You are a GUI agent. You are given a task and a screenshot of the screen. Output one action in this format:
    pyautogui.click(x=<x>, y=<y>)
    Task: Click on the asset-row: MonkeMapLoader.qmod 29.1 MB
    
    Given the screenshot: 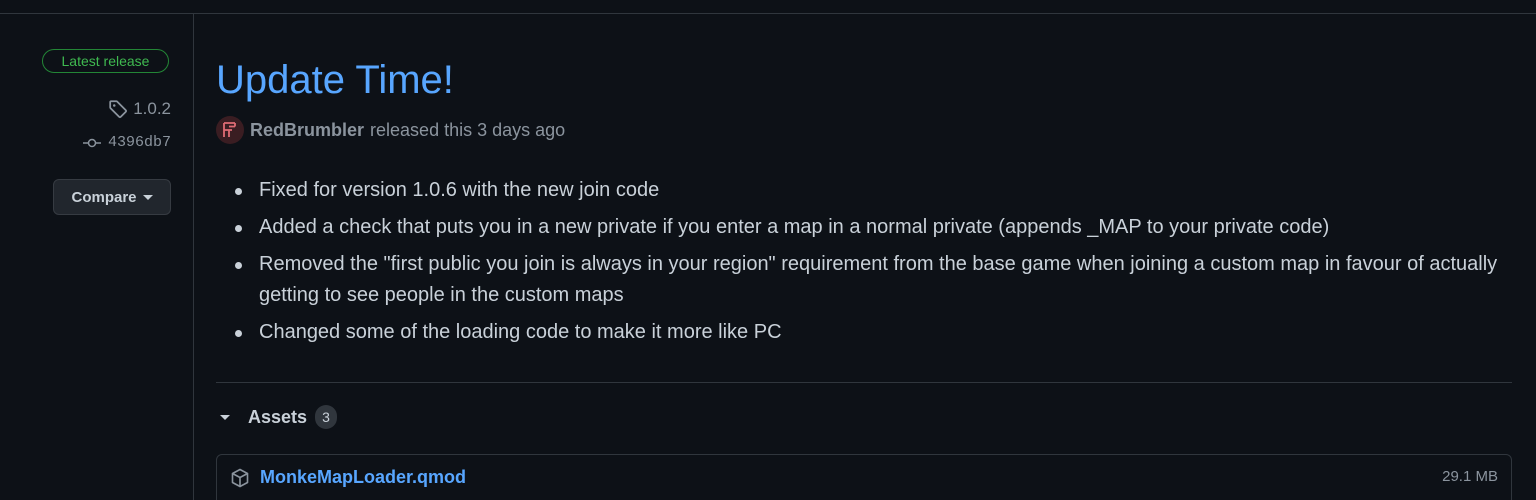 What is the action you would take?
    pyautogui.click(x=864, y=477)
    